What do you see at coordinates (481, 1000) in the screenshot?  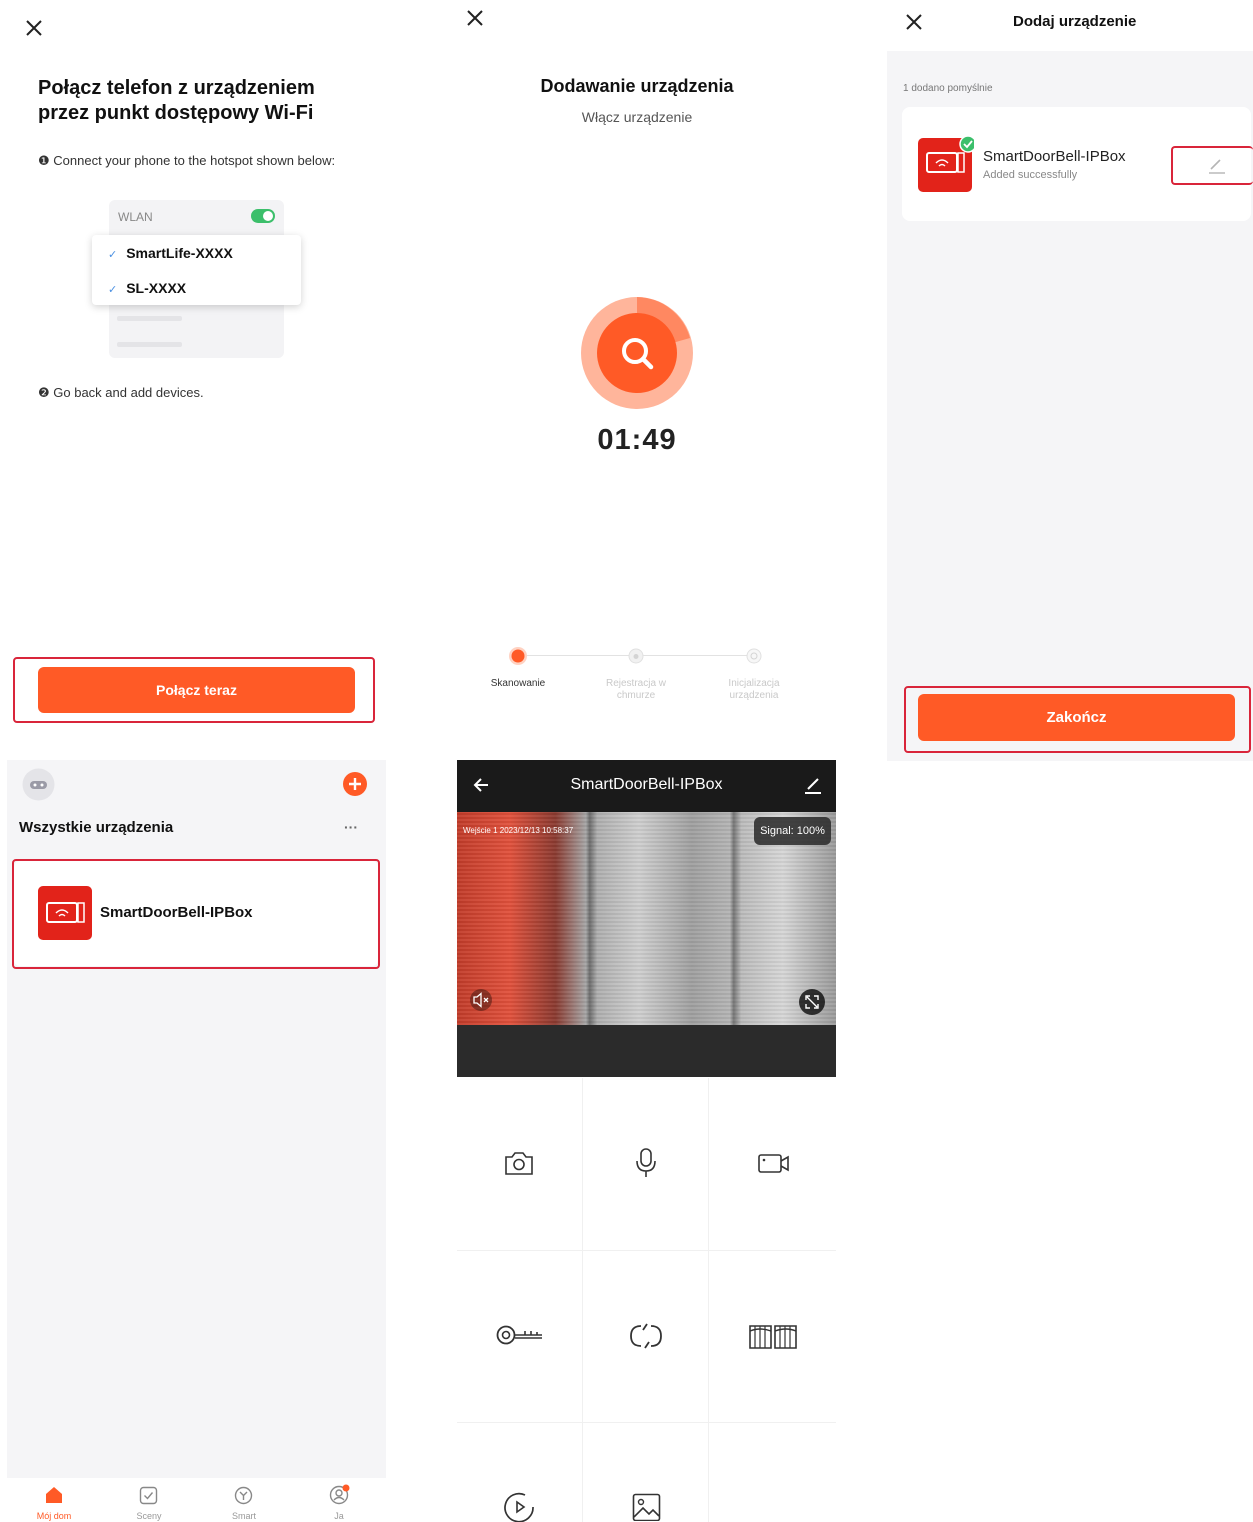 I see `mute-icon` at bounding box center [481, 1000].